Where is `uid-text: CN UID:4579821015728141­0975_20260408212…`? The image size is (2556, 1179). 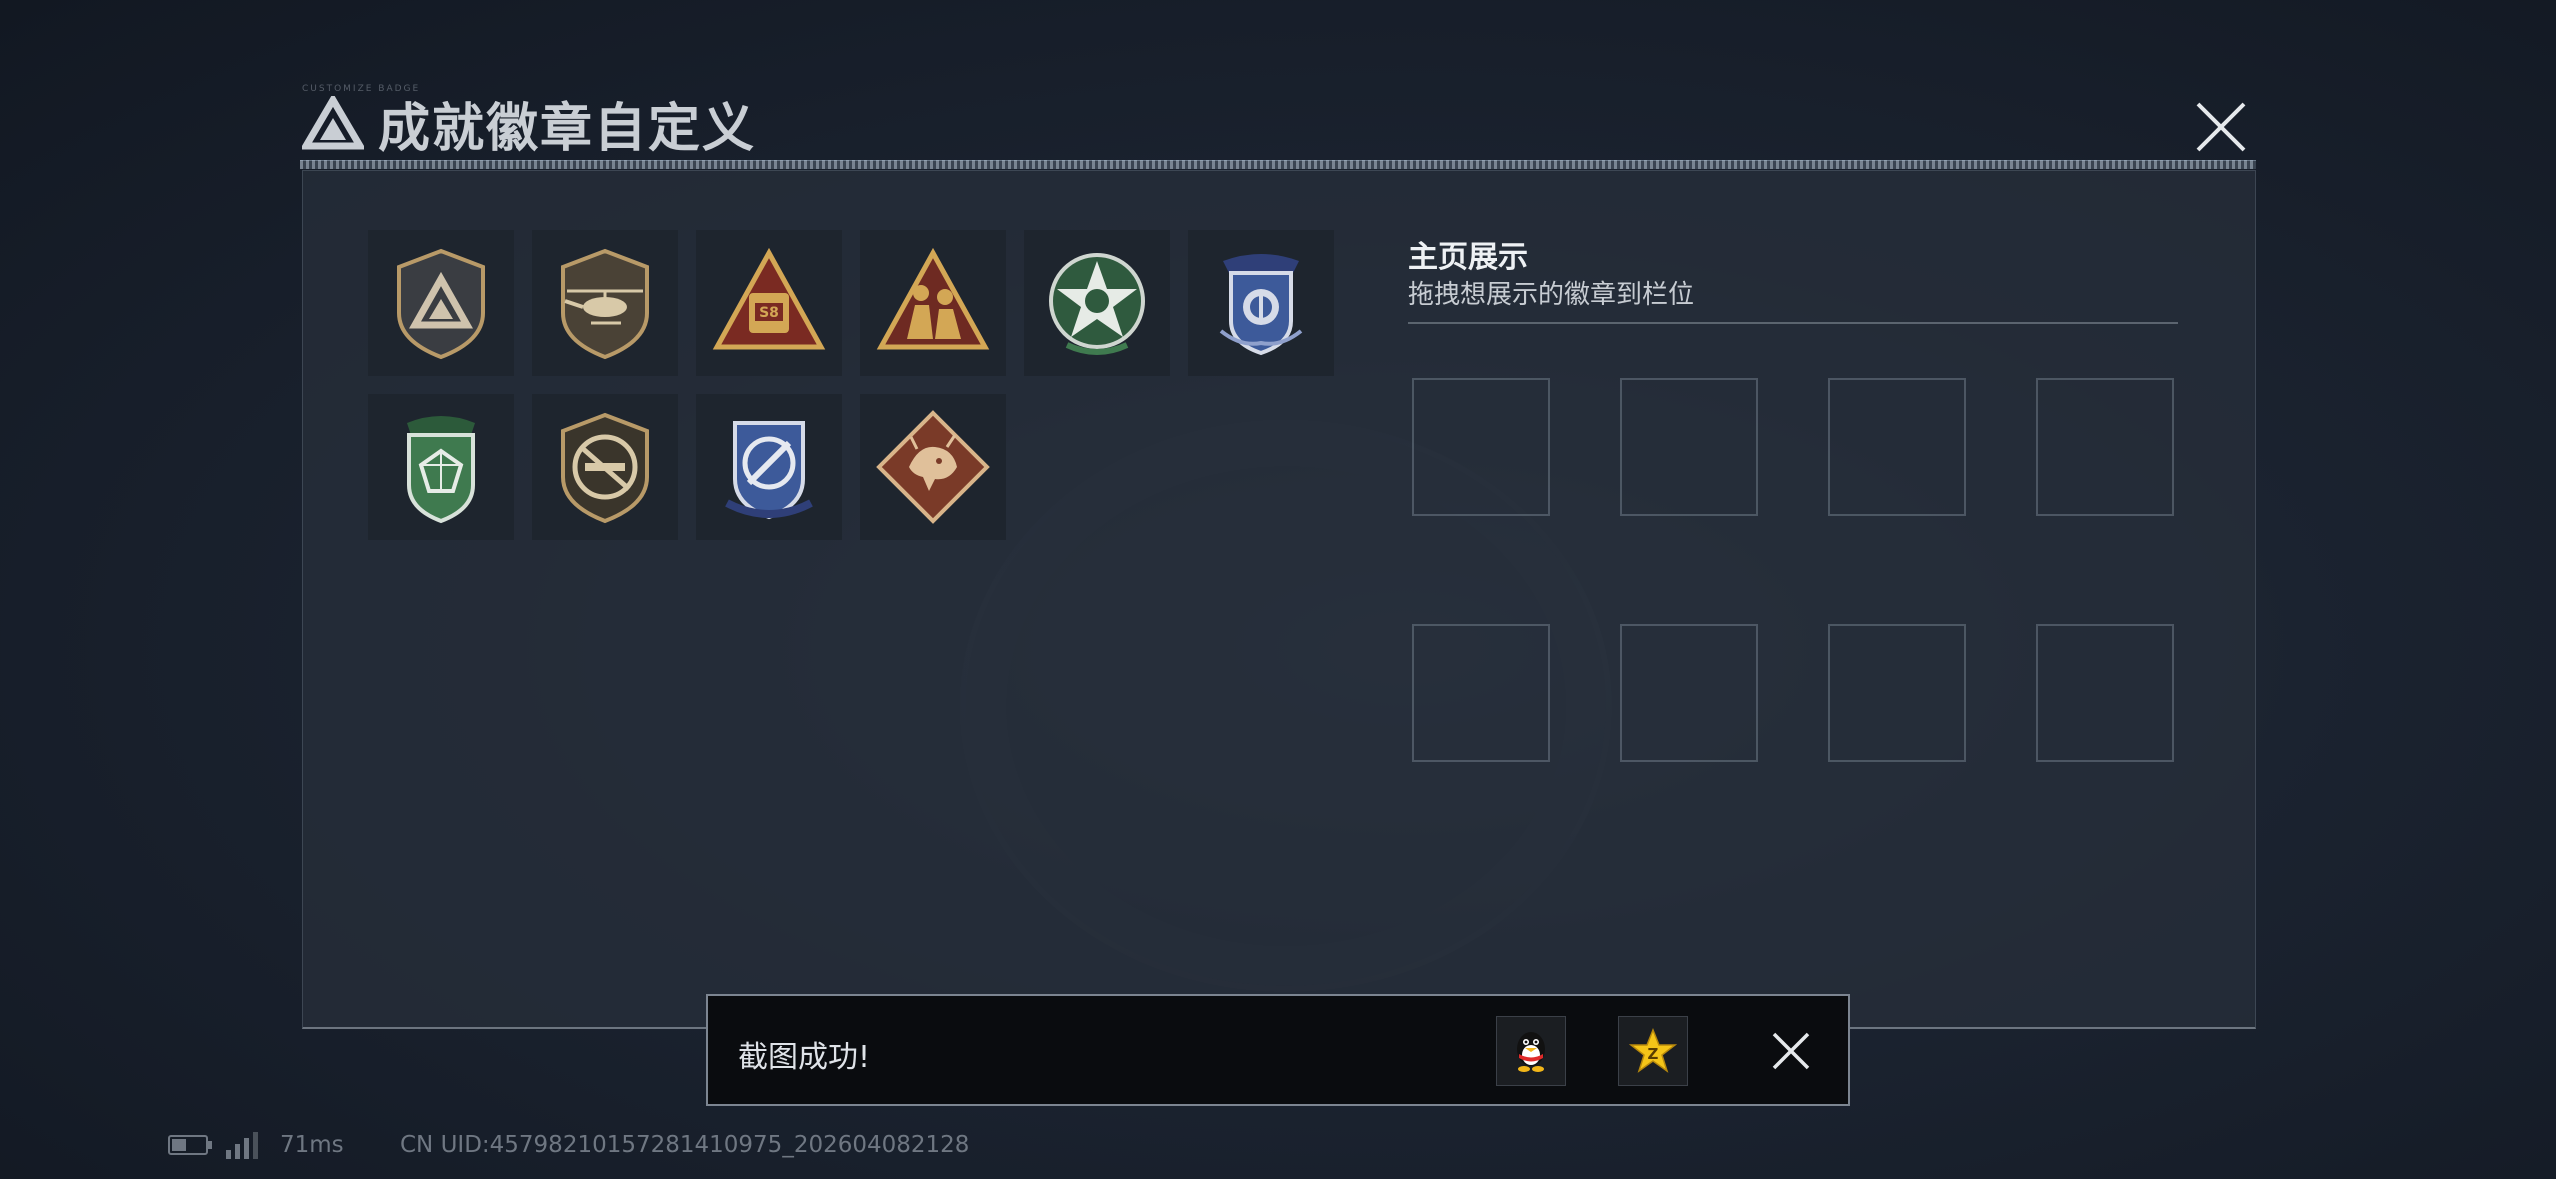
uid-text: CN UID:4579821015728141­0975_20260408212… is located at coordinates (685, 1145).